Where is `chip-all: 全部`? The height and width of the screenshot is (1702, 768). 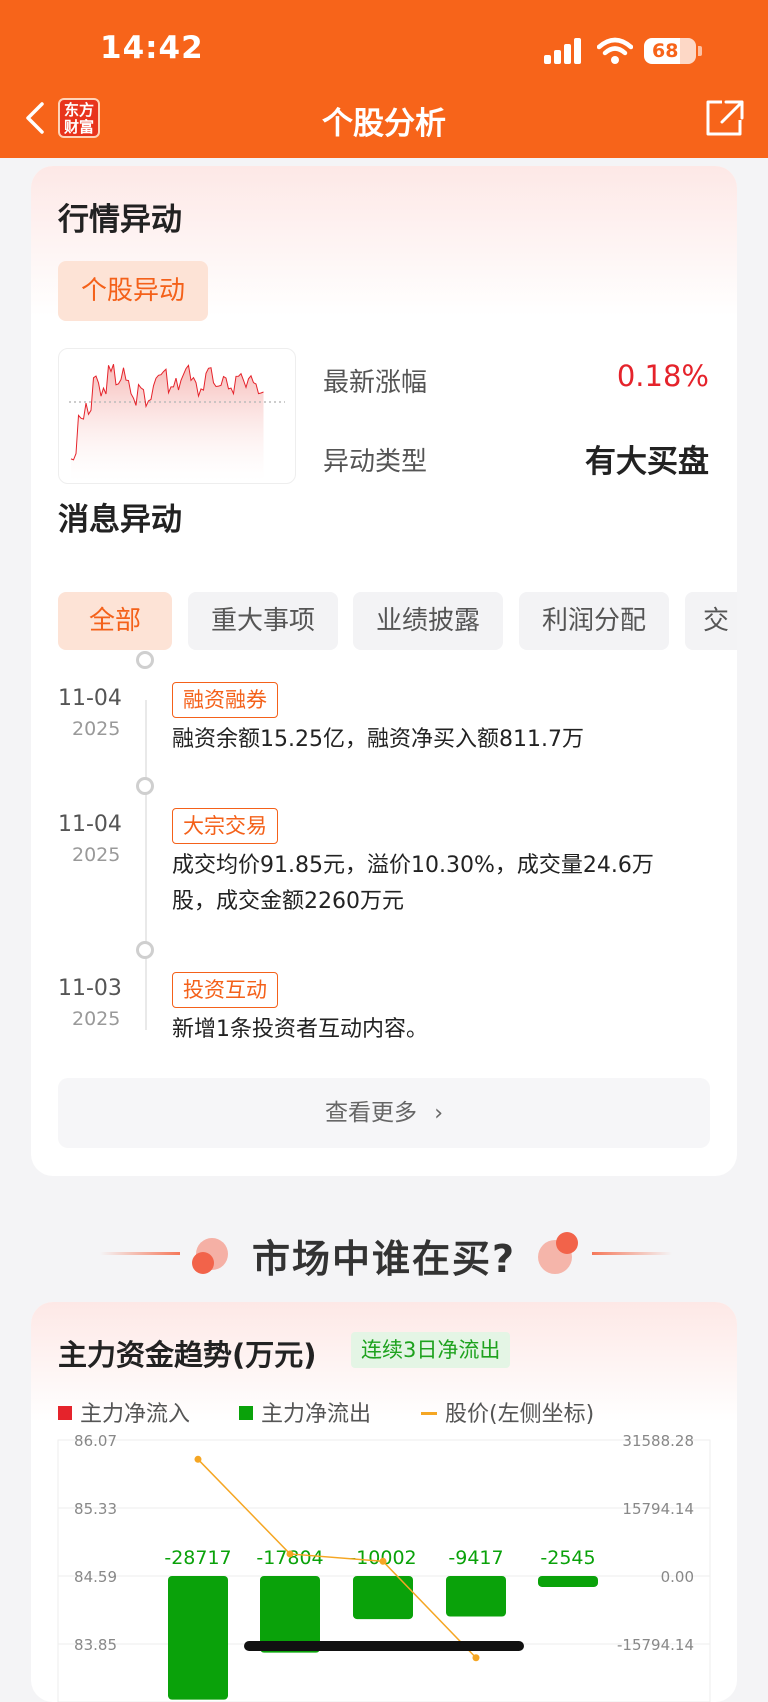 chip-all: 全部 is located at coordinates (115, 621).